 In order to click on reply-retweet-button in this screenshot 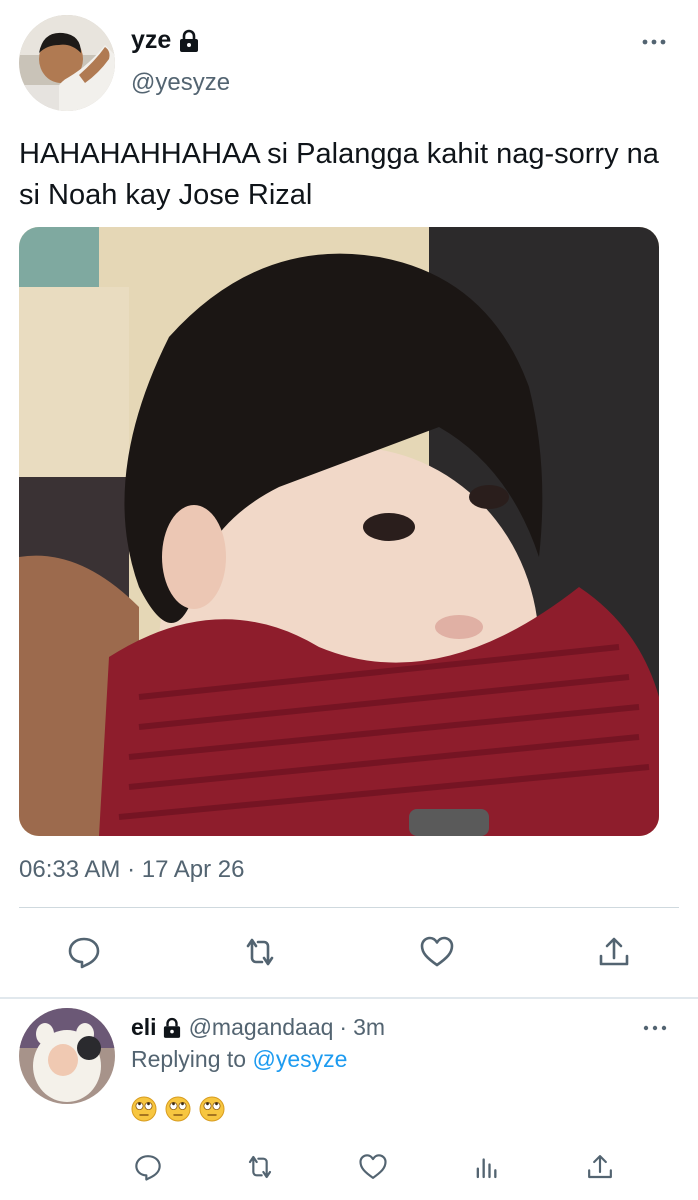, I will do `click(260, 1167)`.